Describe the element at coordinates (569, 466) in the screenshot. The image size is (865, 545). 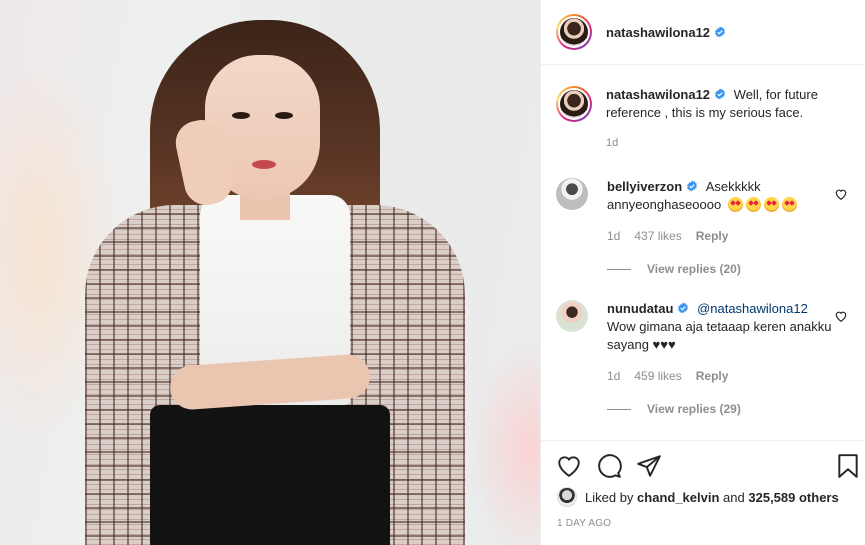
I see `heart-icon` at that location.